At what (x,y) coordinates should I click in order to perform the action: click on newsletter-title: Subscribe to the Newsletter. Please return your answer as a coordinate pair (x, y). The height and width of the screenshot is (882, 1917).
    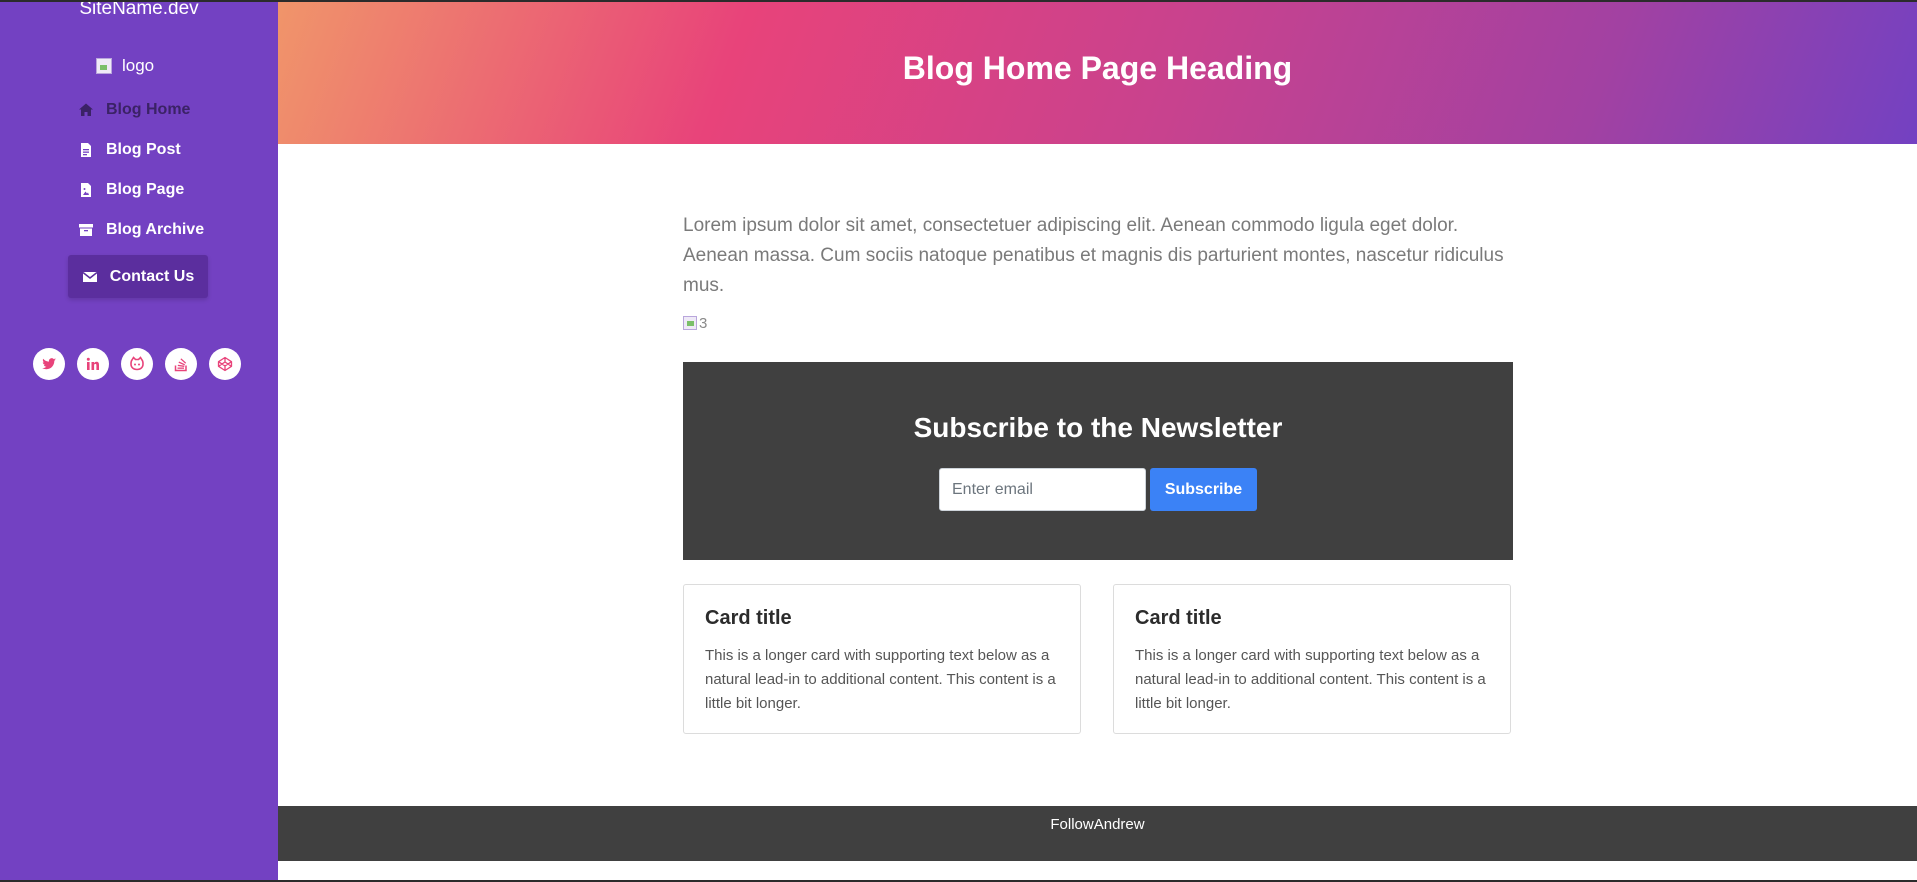
    Looking at the image, I should click on (1098, 427).